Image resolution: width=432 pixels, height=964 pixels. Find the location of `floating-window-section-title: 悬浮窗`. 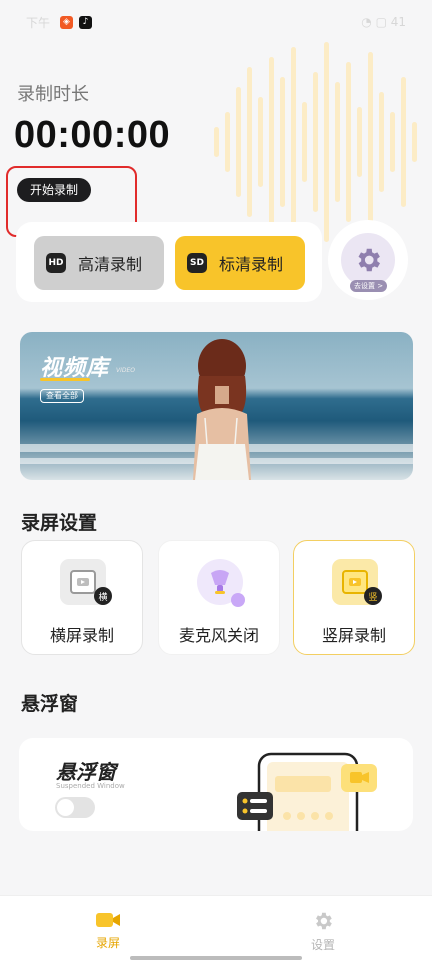

floating-window-section-title: 悬浮窗 is located at coordinates (50, 704).